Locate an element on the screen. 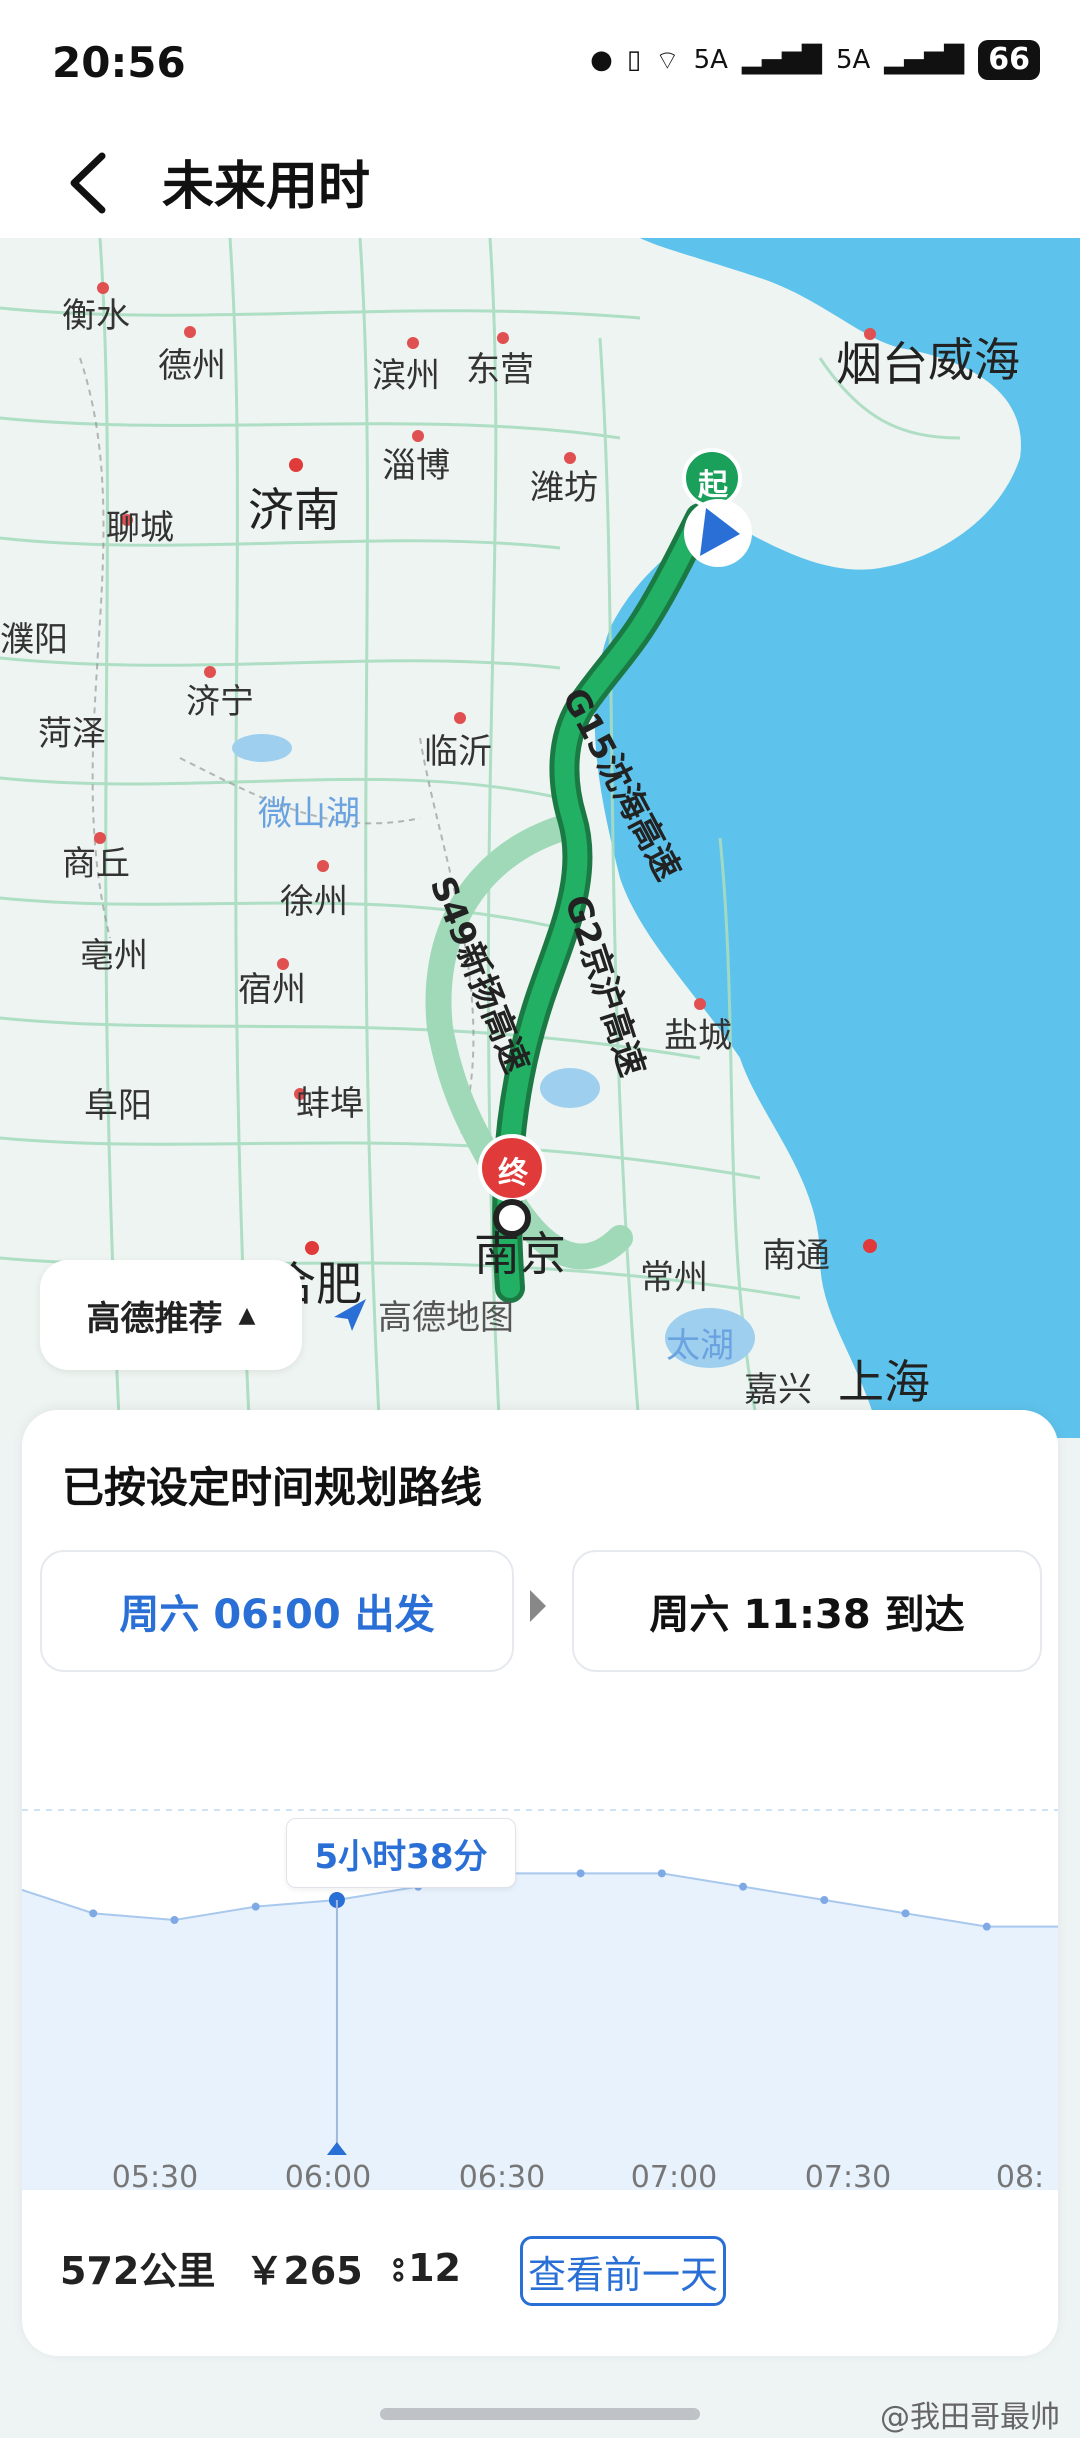 This screenshot has width=1080, height=2438. map-lake-label: 太湖 is located at coordinates (700, 1346).